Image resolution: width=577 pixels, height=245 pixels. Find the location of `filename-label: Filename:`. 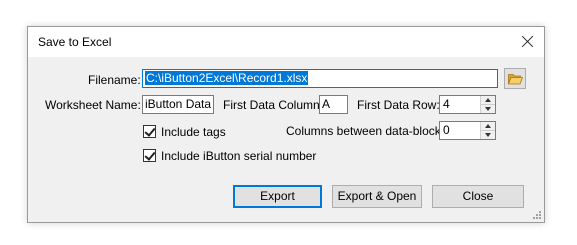

filename-label: Filename: is located at coordinates (114, 80).